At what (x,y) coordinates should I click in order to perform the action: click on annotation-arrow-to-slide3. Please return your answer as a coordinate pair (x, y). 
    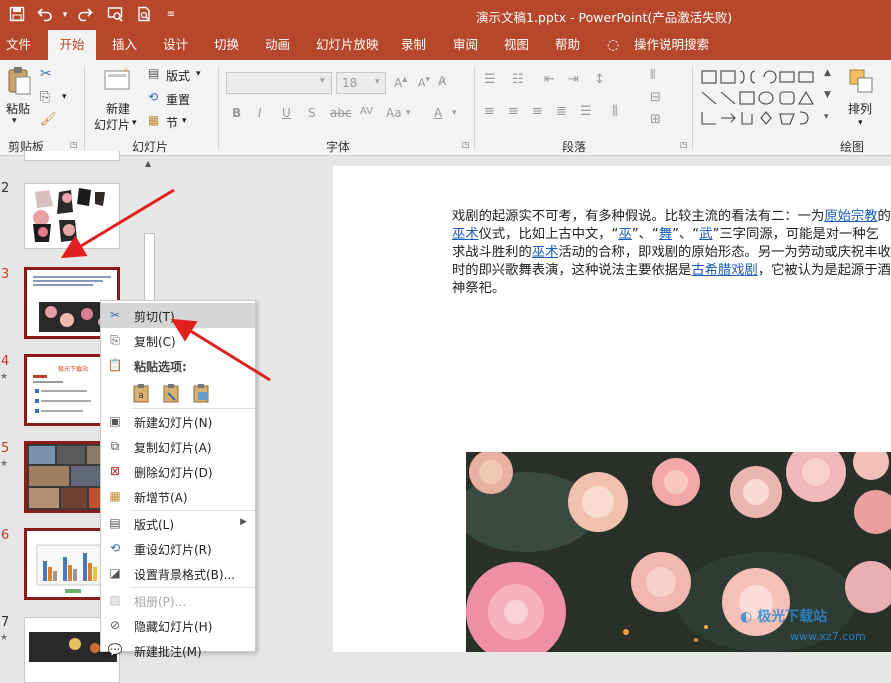
    Looking at the image, I should click on (117, 223).